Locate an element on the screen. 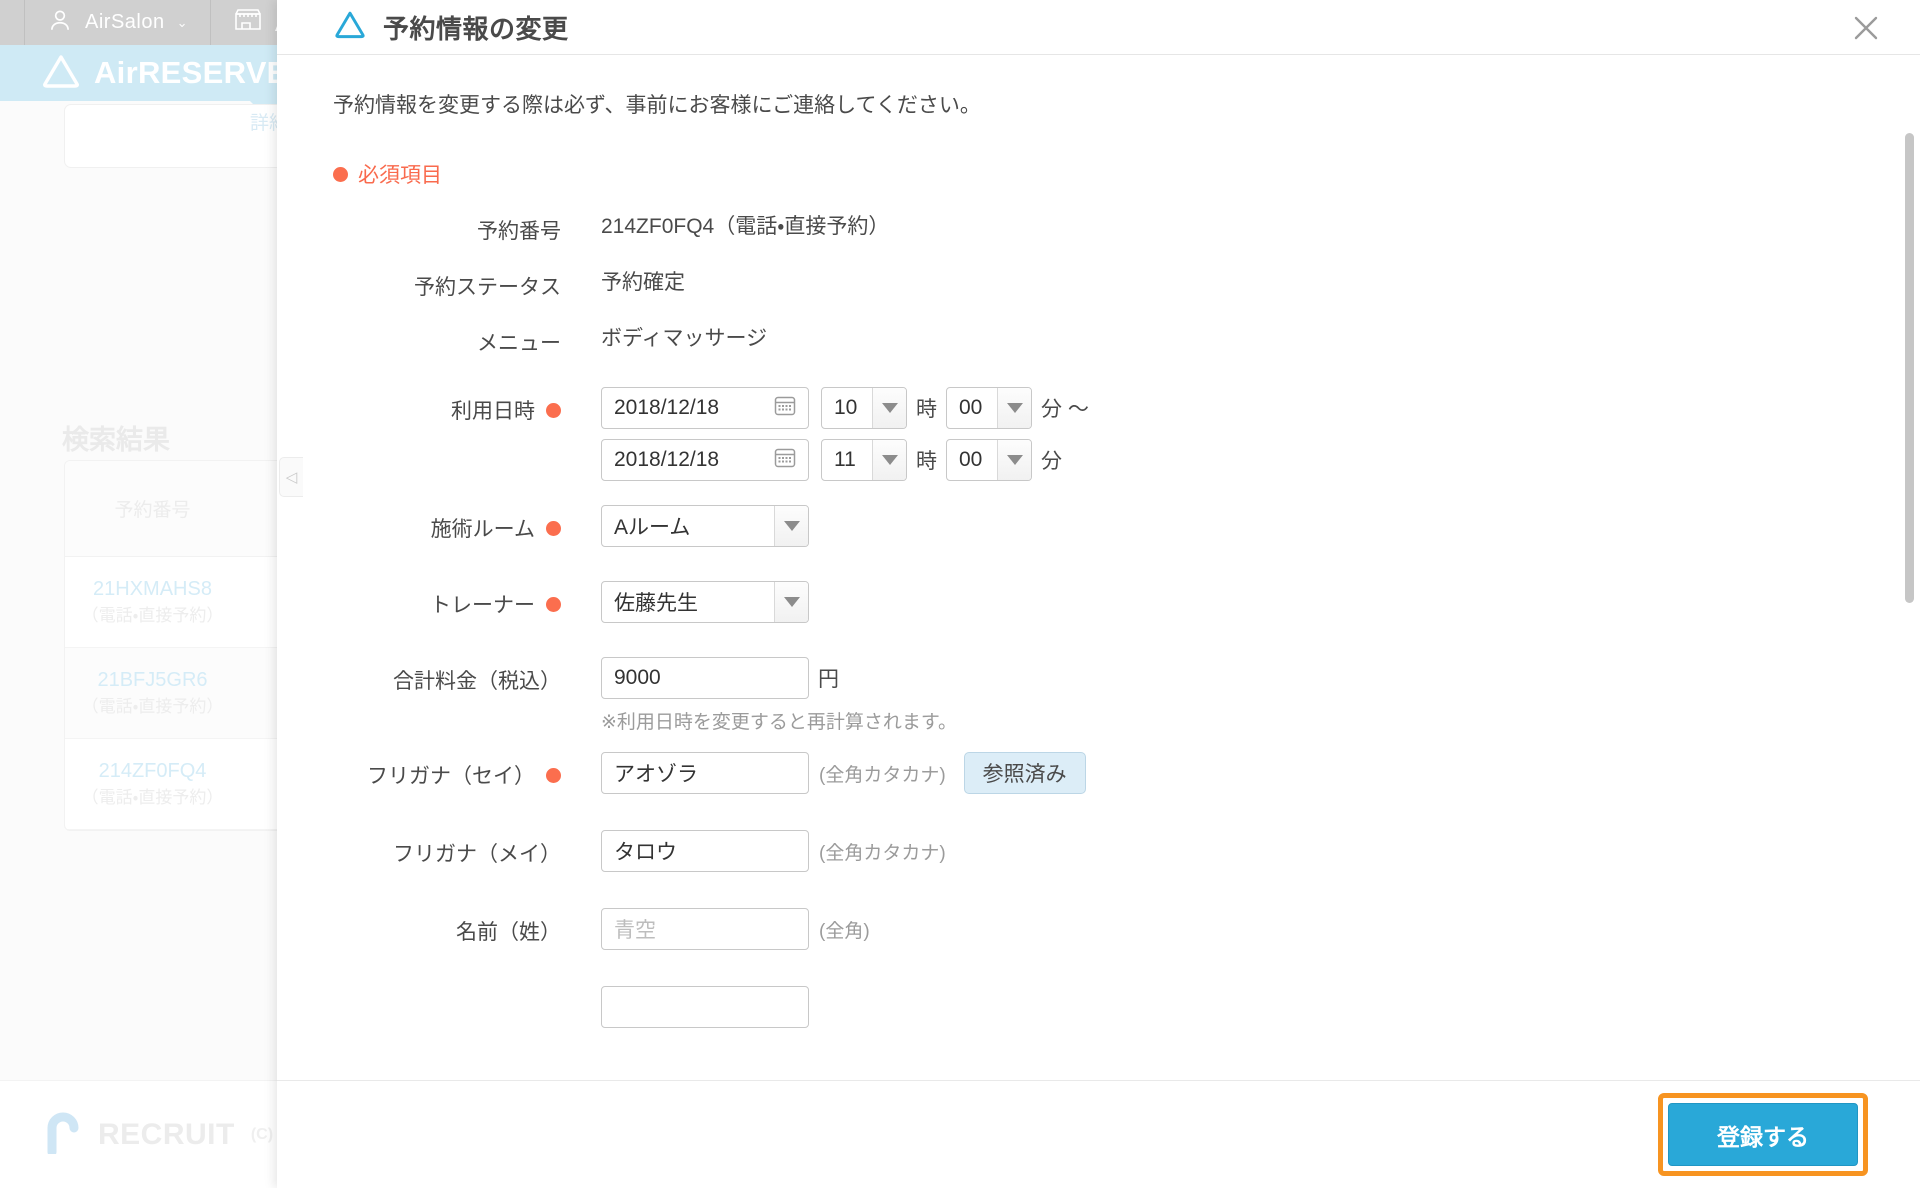 Image resolution: width=1920 pixels, height=1188 pixels. cell-reservation-no: 214ZF0FQ4 （電話・直接予約） is located at coordinates (152, 784).